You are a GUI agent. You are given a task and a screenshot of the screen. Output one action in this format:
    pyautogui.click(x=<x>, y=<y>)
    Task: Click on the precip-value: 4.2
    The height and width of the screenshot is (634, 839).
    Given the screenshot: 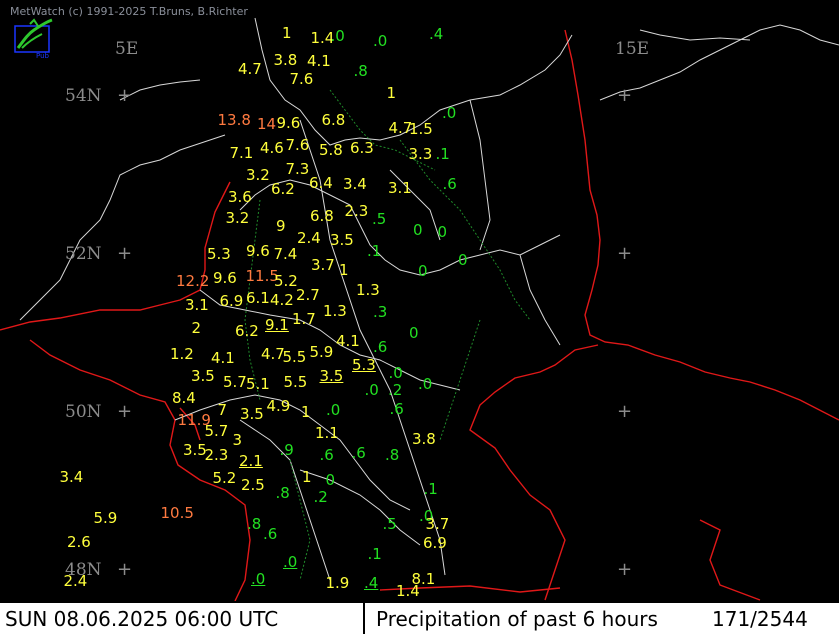 What is the action you would take?
    pyautogui.click(x=282, y=299)
    